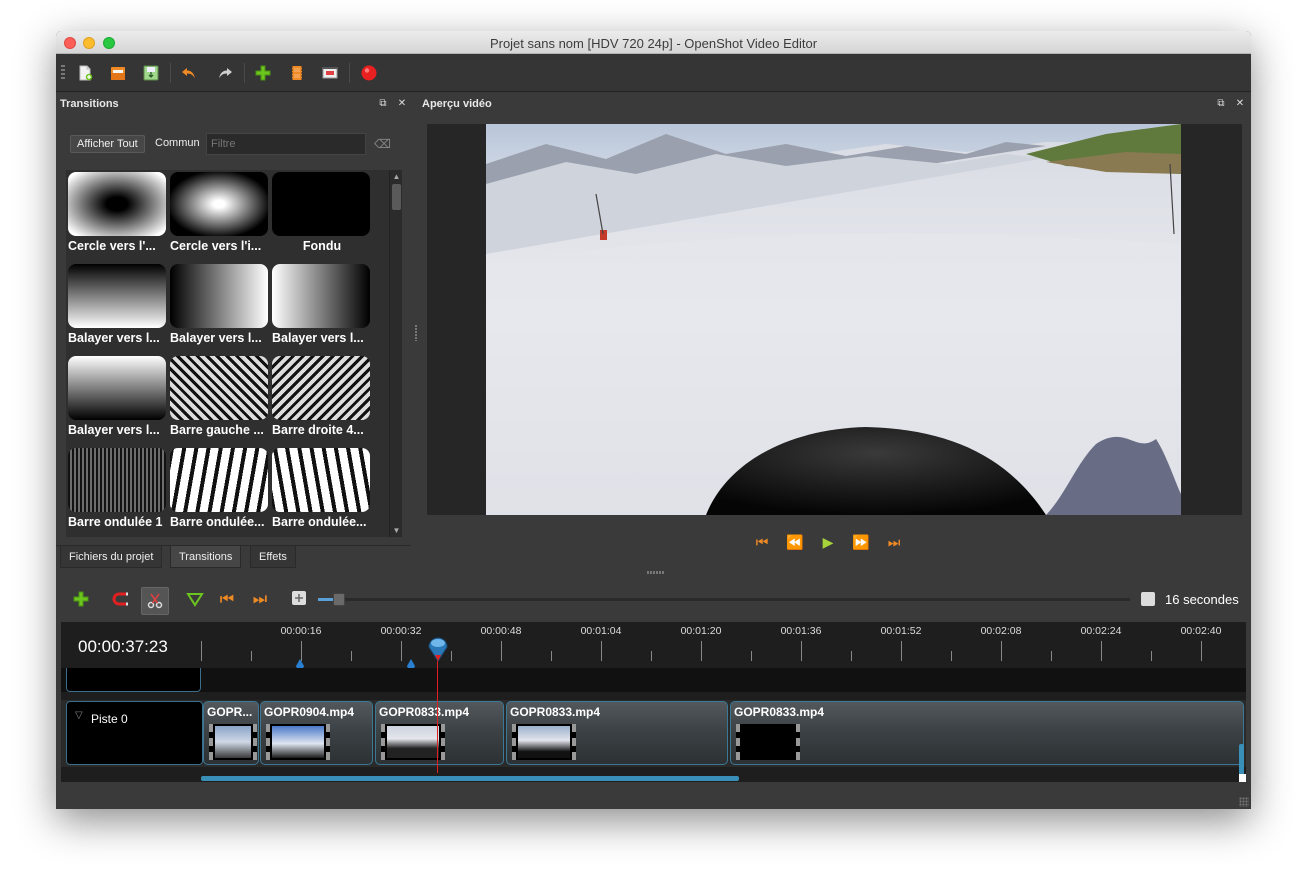  Describe the element at coordinates (762, 542) in the screenshot. I see `jump-start-icon: ⏮` at that location.